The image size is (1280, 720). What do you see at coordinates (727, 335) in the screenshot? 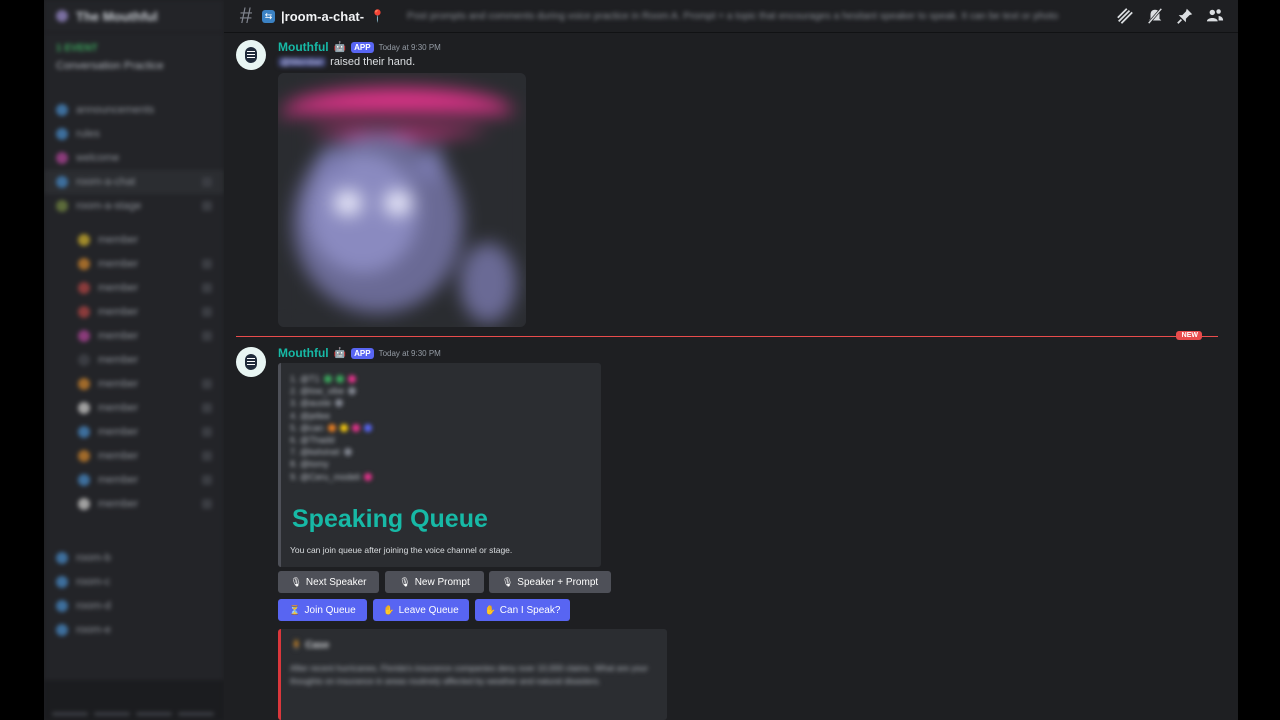
I see `new-messages-divider: NEW` at bounding box center [727, 335].